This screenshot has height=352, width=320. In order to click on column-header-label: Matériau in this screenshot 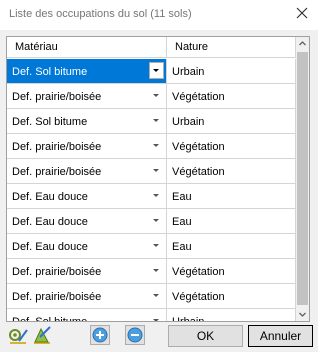, I will do `click(36, 47)`.